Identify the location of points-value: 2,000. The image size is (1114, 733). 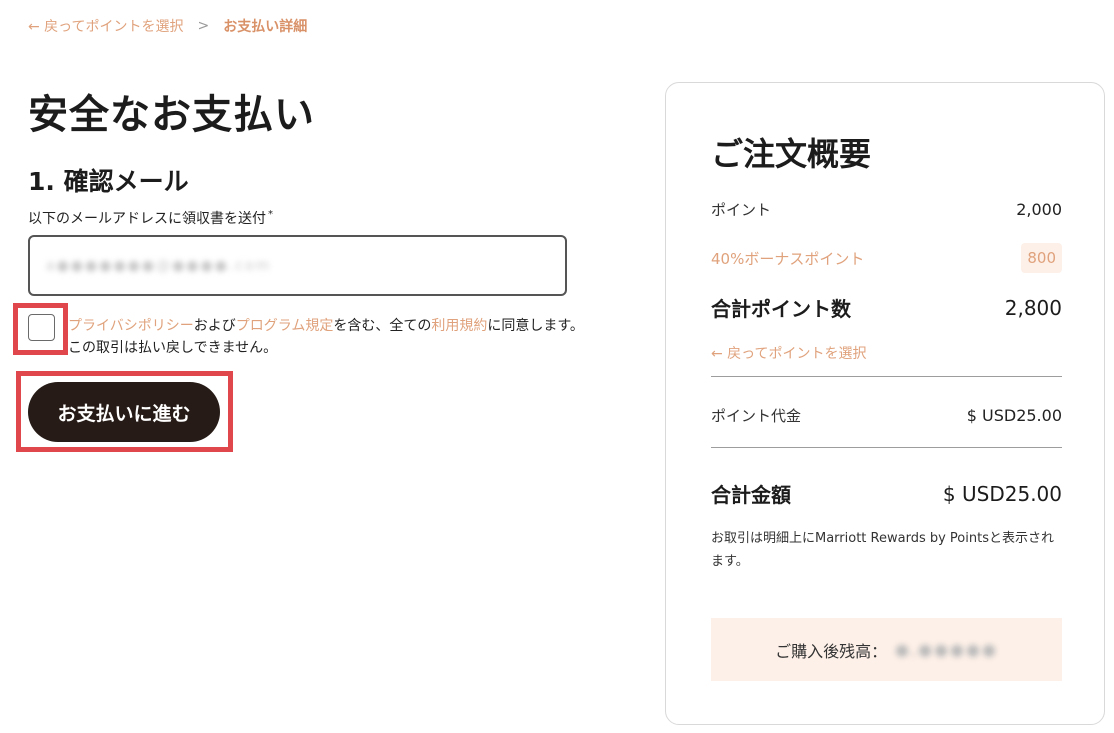
(1039, 209).